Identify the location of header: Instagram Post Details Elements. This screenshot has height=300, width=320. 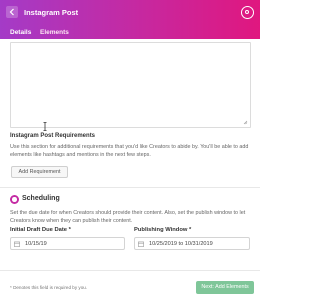
(130, 20).